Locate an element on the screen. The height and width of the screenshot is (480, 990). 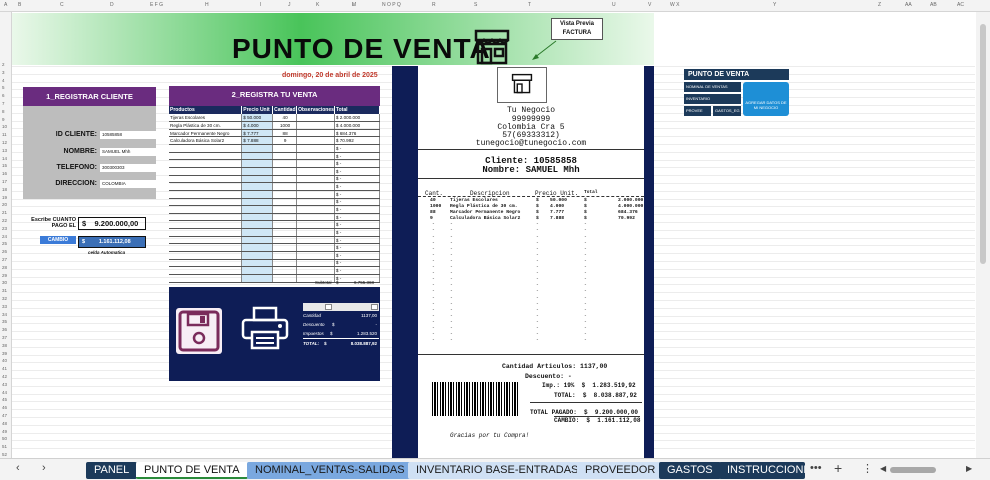
column-label: R is located at coordinates (434, 5).